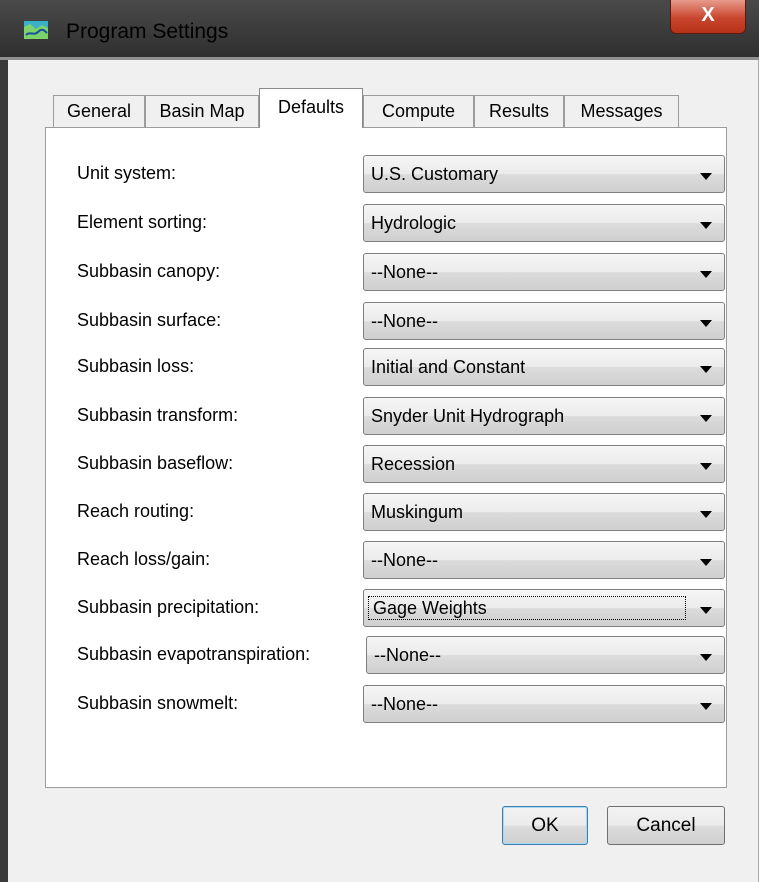 This screenshot has width=759, height=882. I want to click on subbasin-precipitation-select: Gage Weights, so click(544, 608).